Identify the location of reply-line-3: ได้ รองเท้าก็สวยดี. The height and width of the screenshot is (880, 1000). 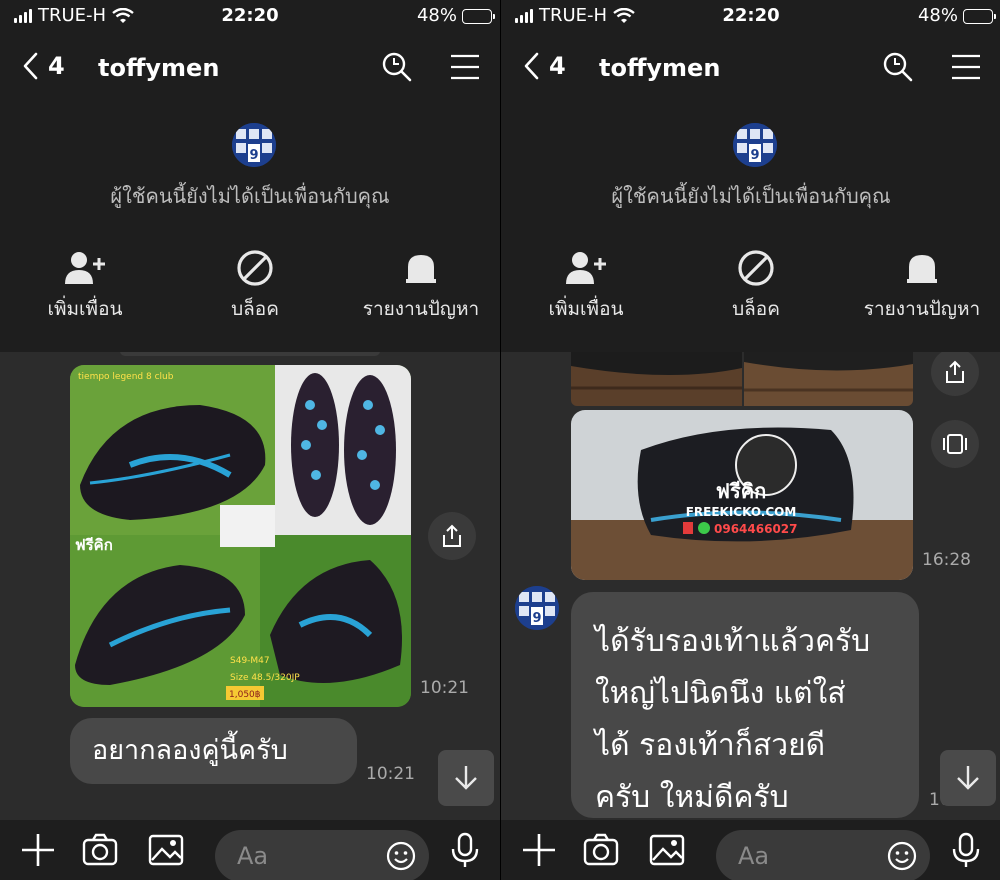
(710, 745).